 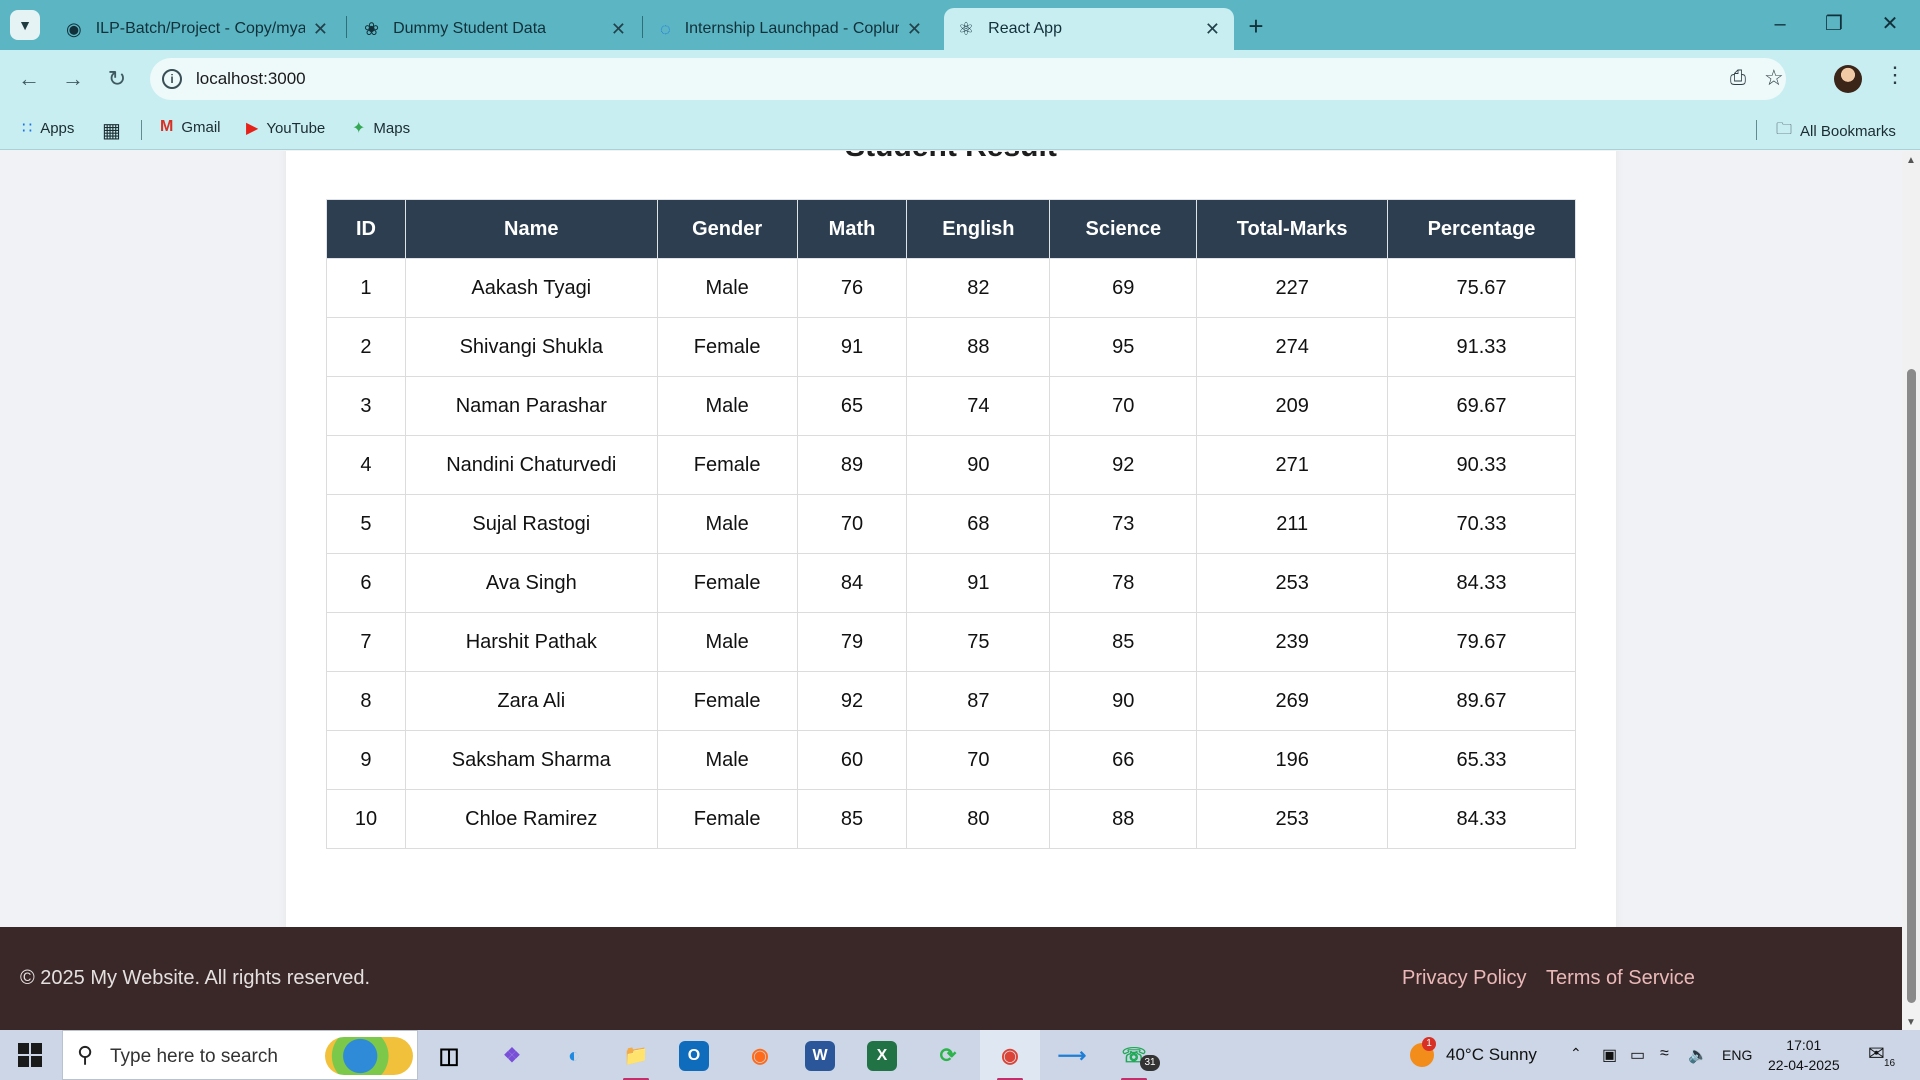 I want to click on url-text: localhost:3000, so click(x=251, y=79).